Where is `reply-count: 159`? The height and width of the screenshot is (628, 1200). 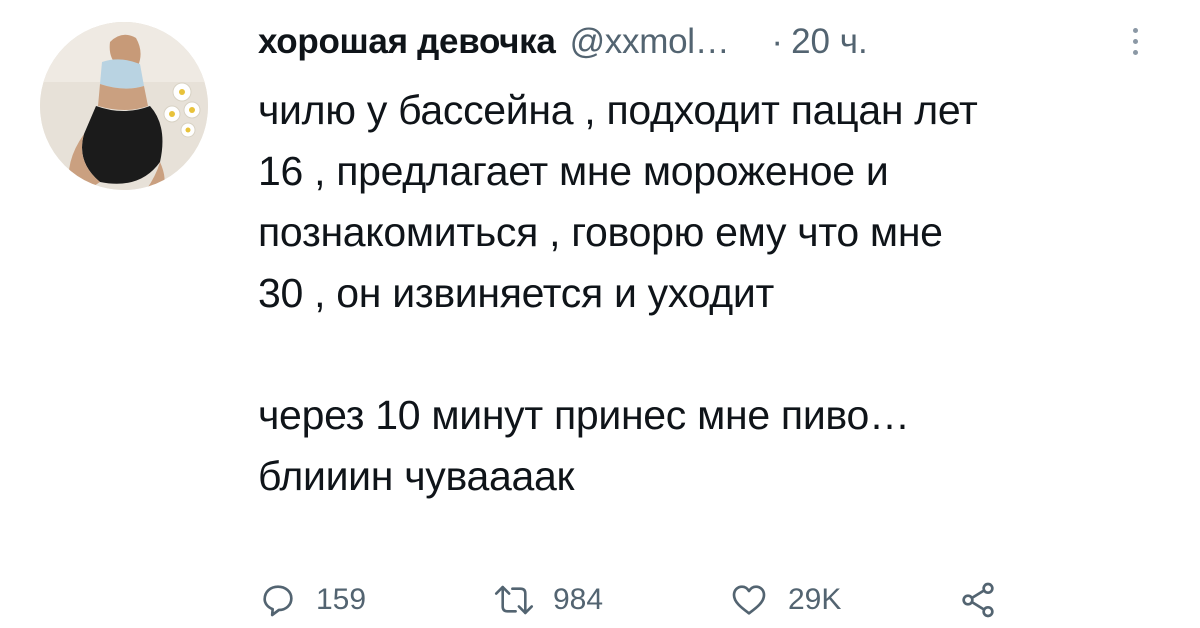
reply-count: 159 is located at coordinates (341, 599).